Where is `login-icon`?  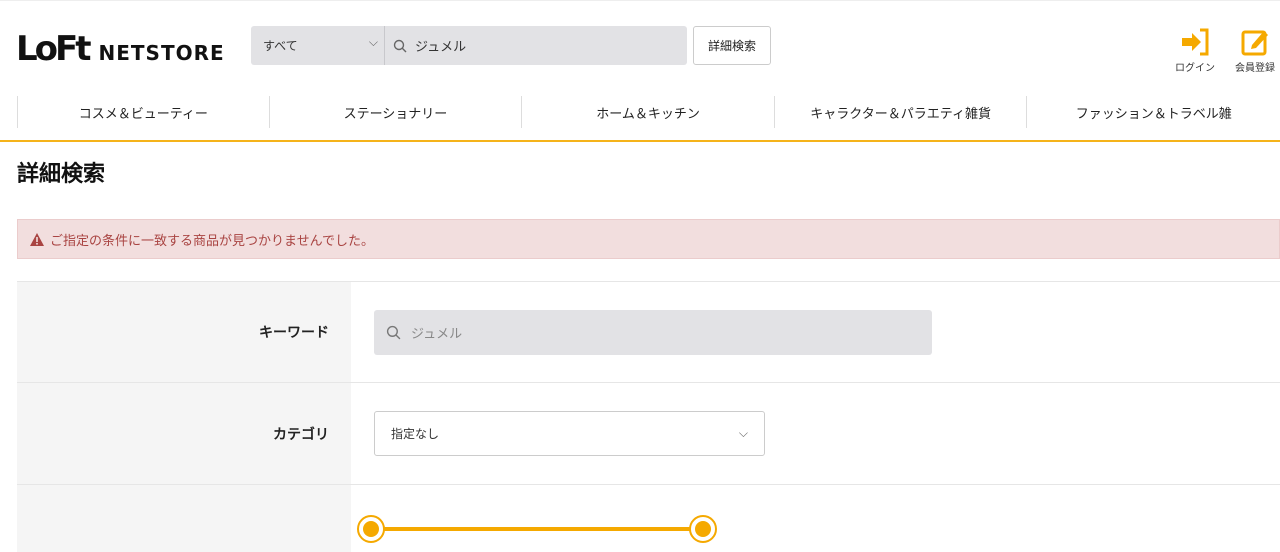
login-icon is located at coordinates (1195, 42).